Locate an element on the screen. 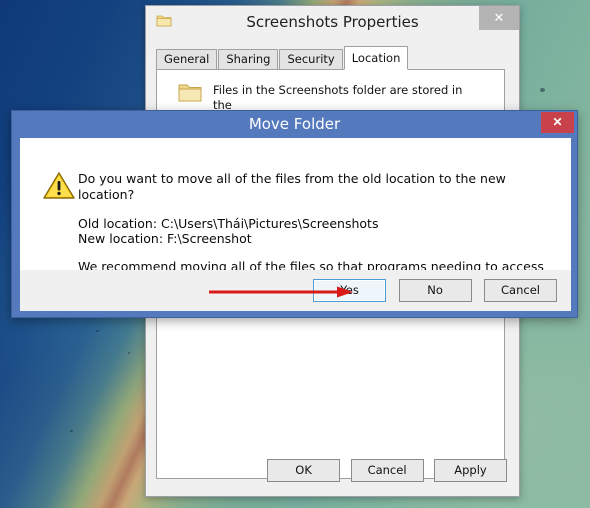  page-title: Screenshots Properties is located at coordinates (332, 22).